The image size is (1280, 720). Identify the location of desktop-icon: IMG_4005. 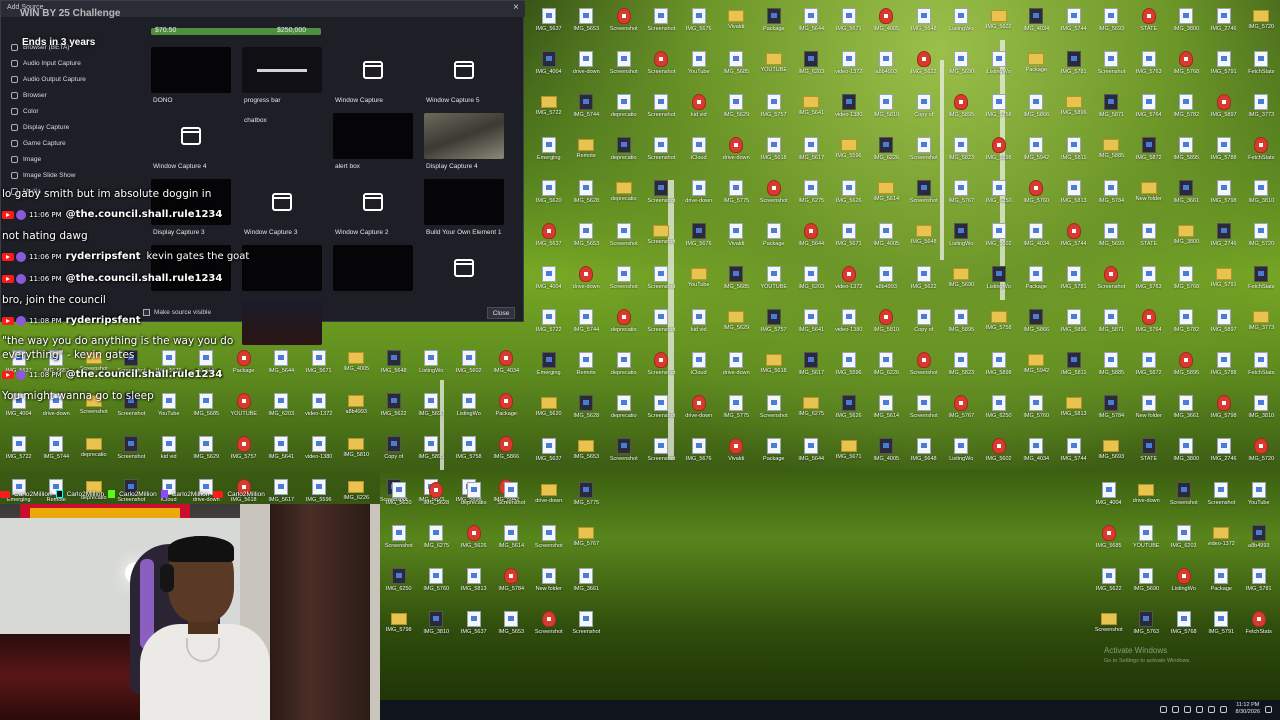
(887, 25).